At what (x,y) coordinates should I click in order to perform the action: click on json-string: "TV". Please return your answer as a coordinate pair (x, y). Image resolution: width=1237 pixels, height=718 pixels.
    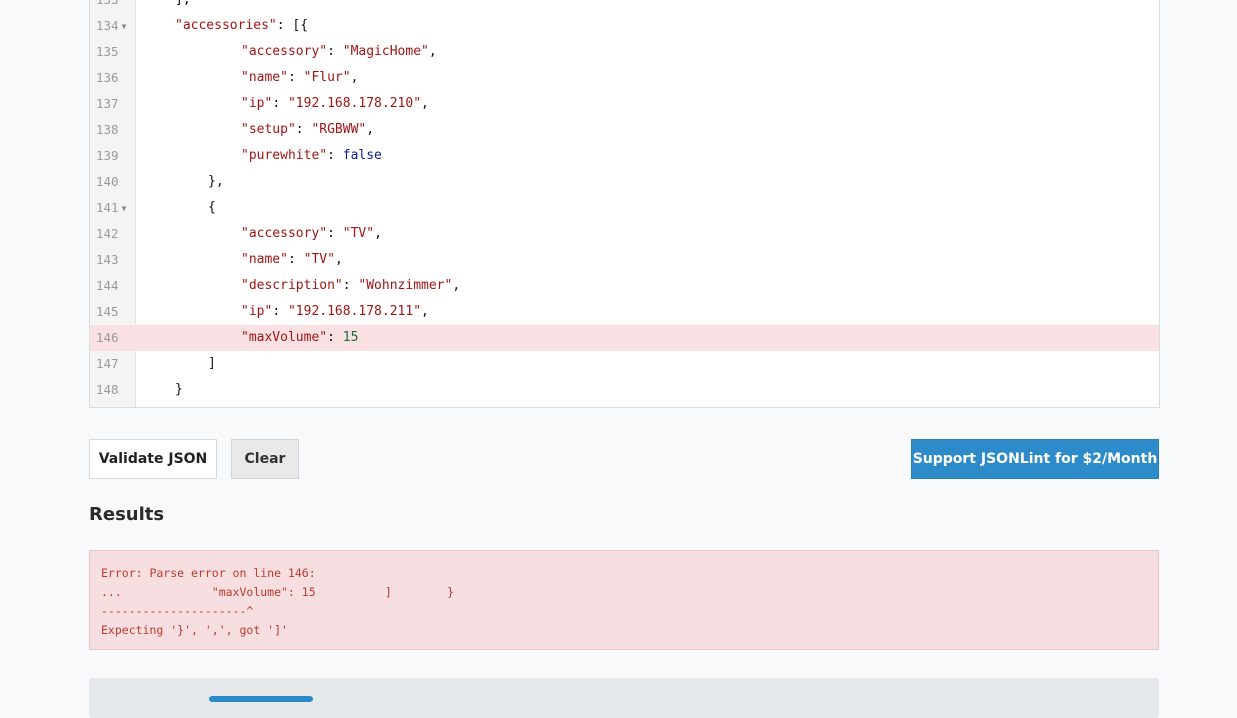
    Looking at the image, I should click on (358, 233).